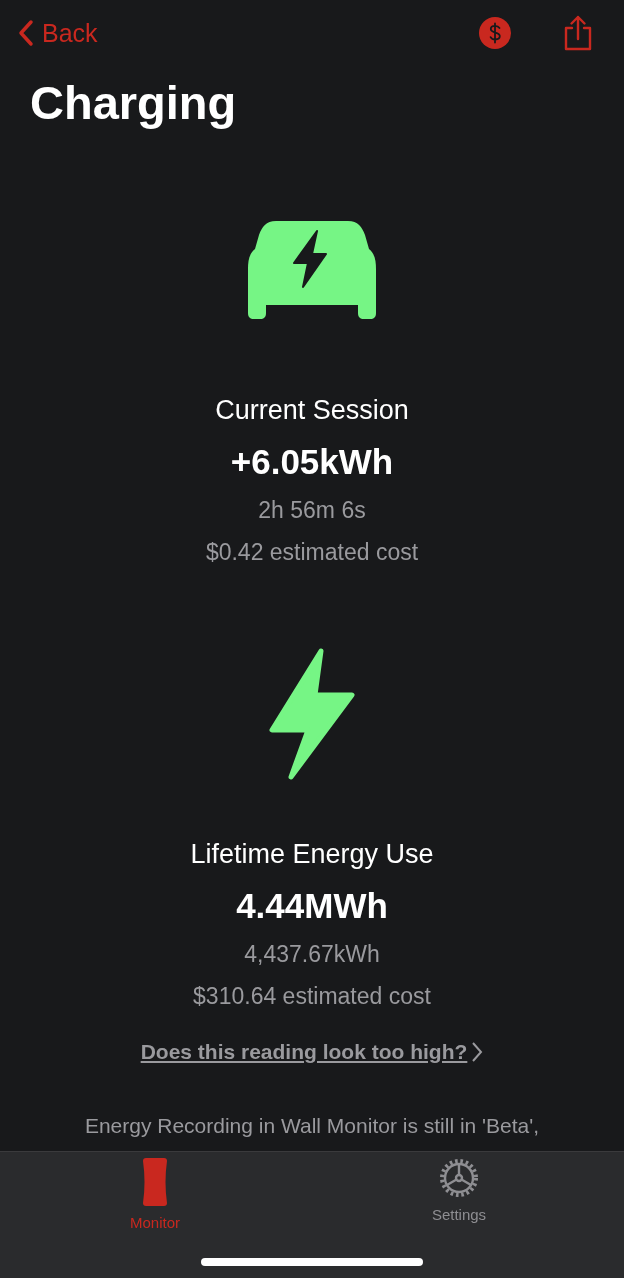 Image resolution: width=624 pixels, height=1278 pixels. What do you see at coordinates (477, 1052) in the screenshot?
I see `chevron-right-icon` at bounding box center [477, 1052].